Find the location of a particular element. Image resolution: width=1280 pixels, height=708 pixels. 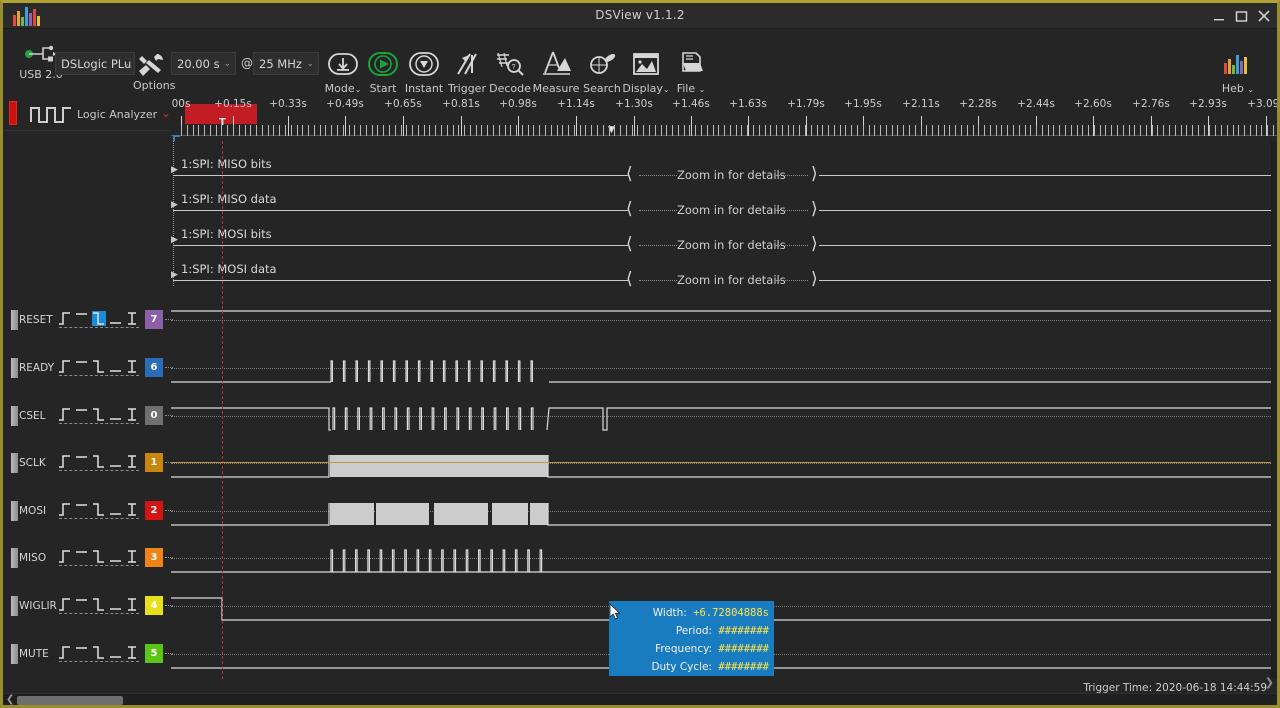

channel-index-badge: 2 is located at coordinates (154, 510).